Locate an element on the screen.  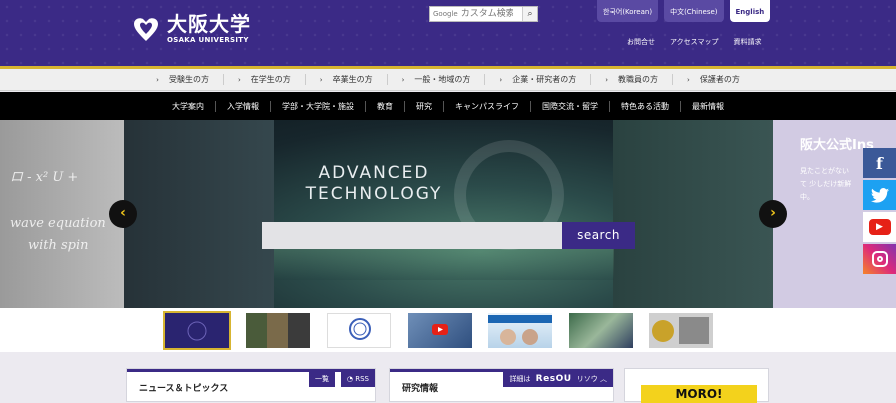
nav-item-campus-life: キャンパスライフ is located at coordinates (486, 106).